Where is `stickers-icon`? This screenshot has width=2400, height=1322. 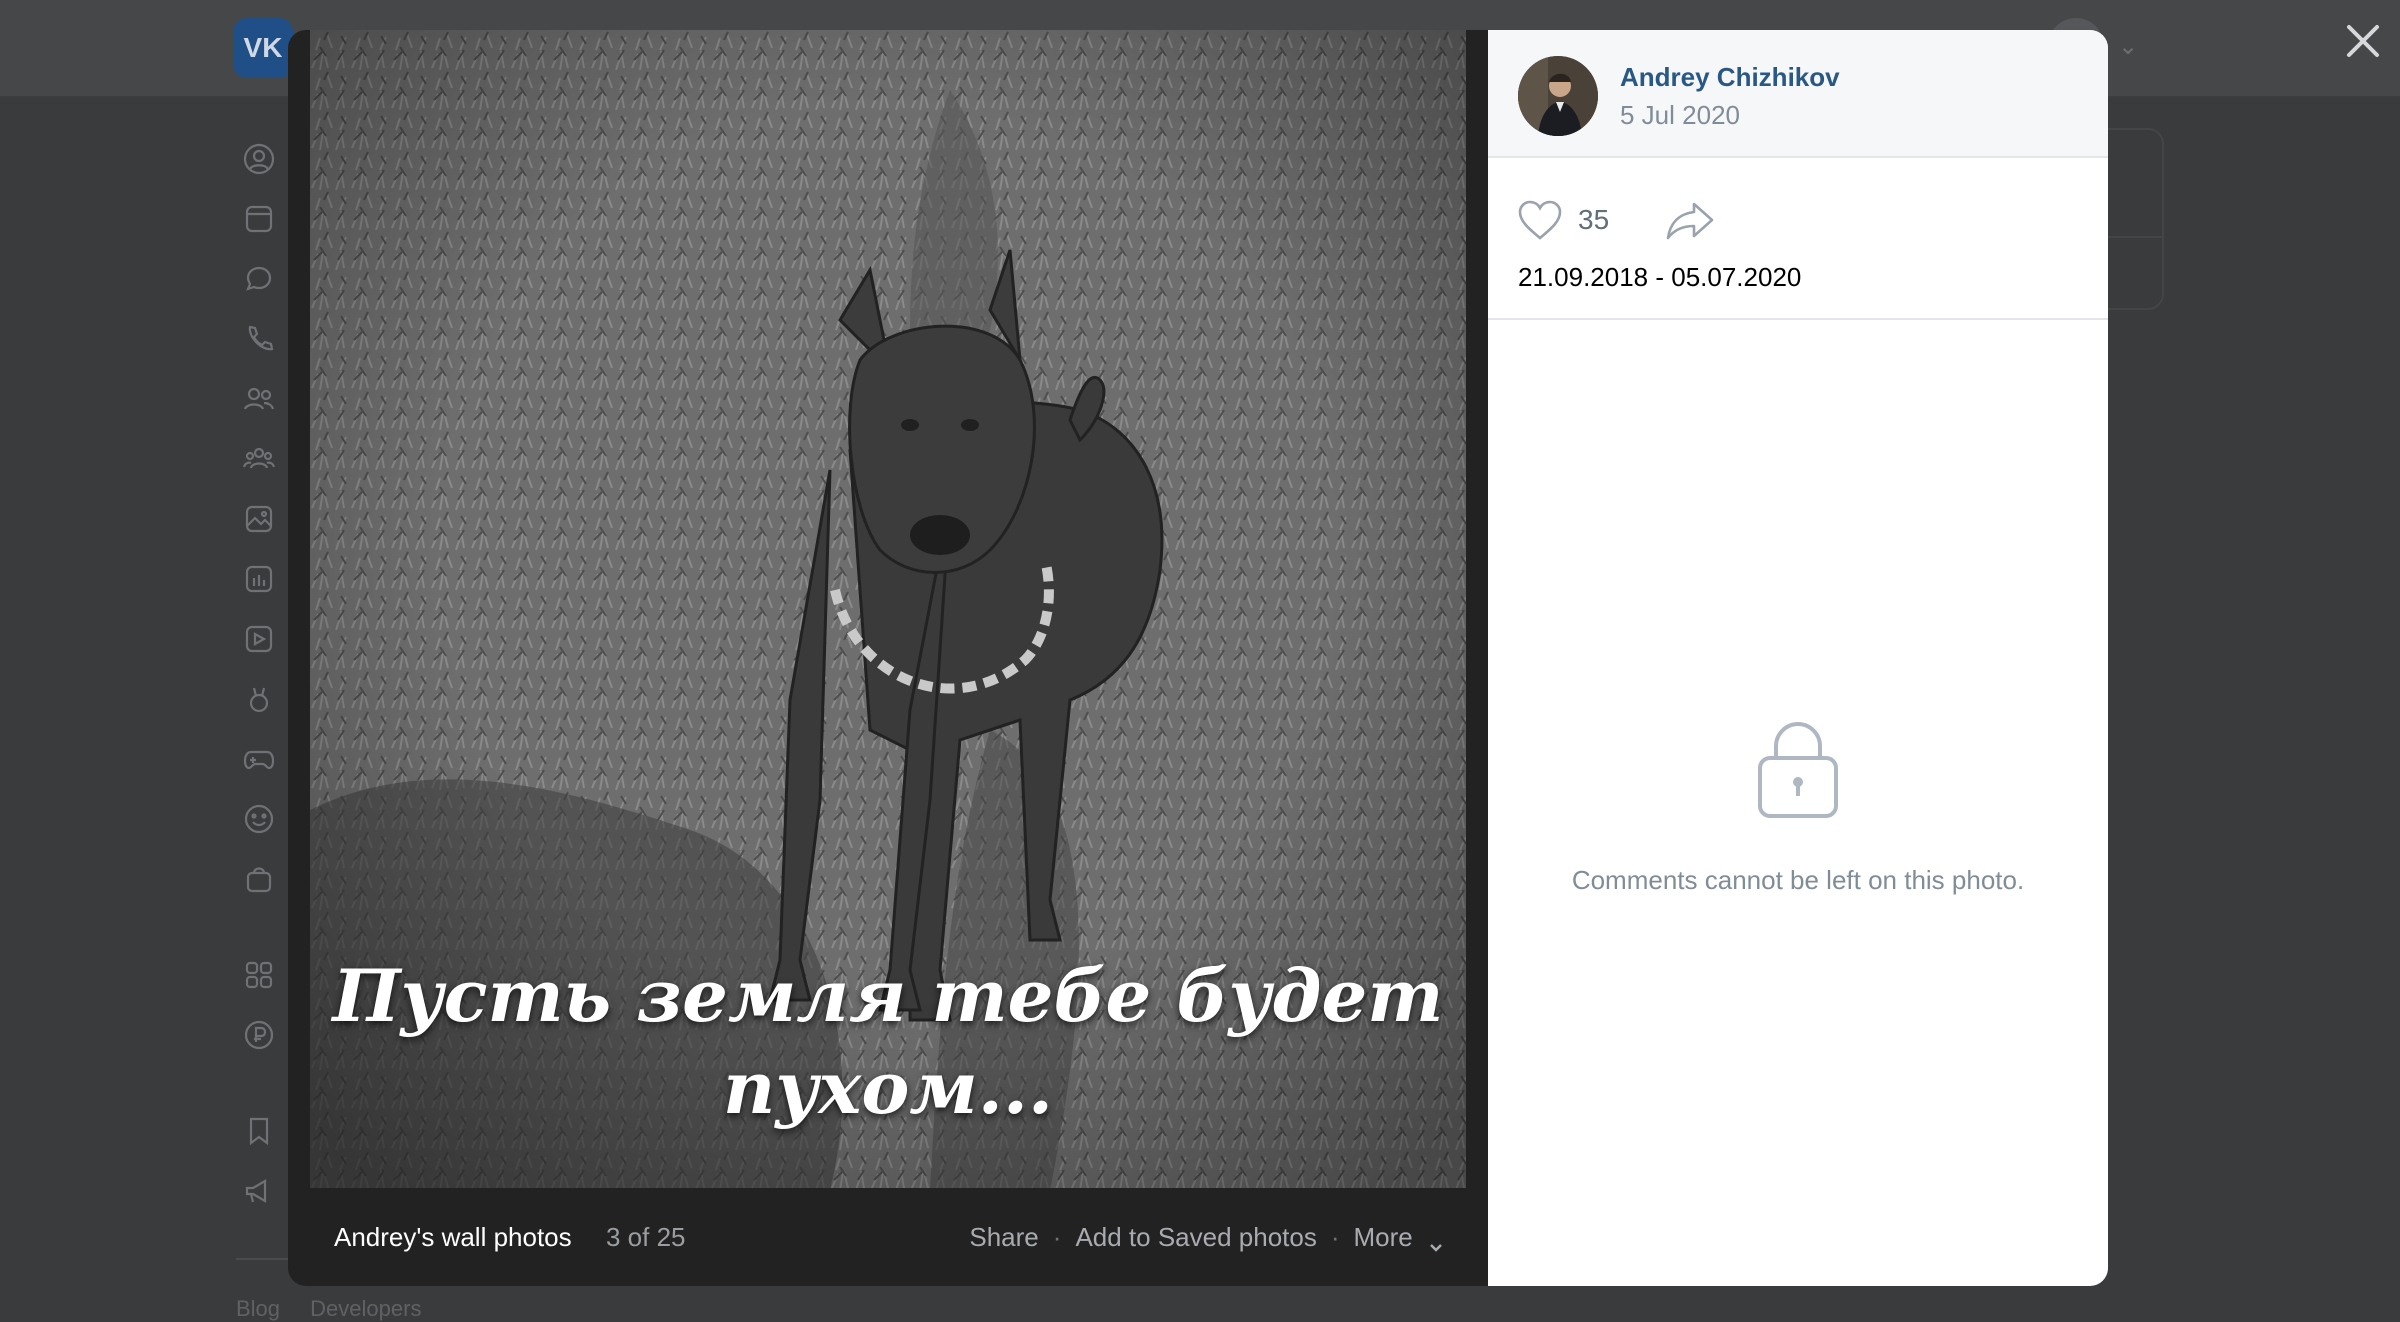 stickers-icon is located at coordinates (259, 819).